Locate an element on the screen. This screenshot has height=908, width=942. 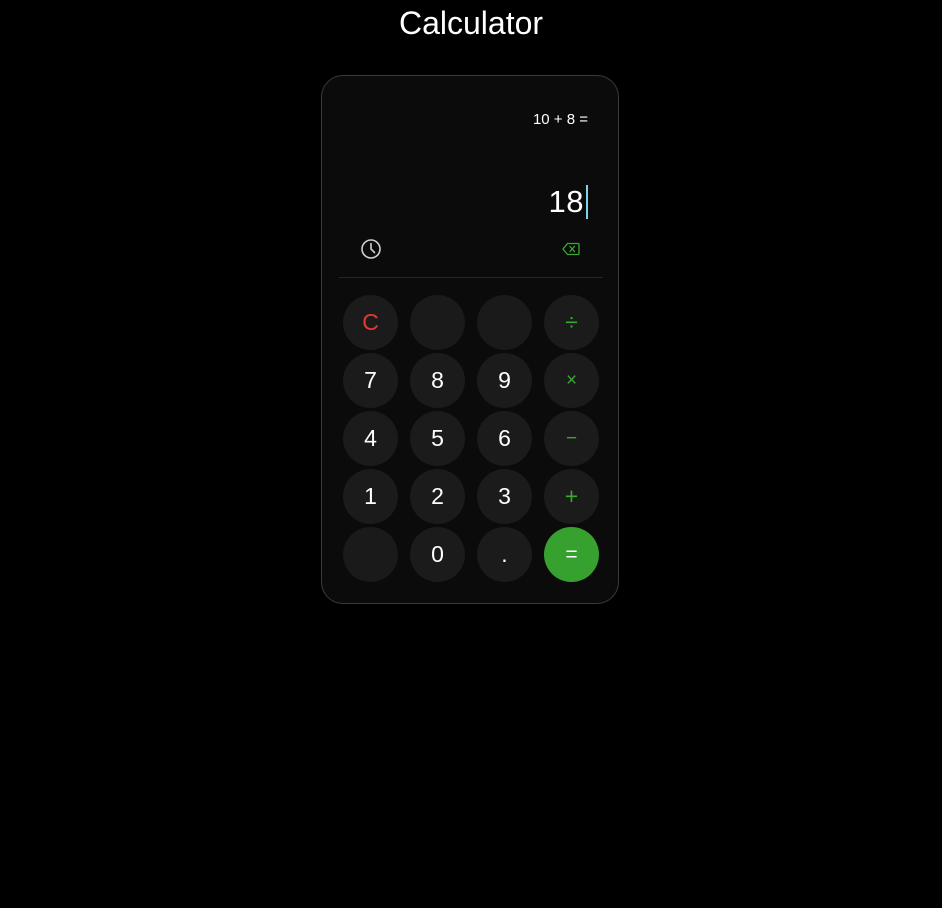
clock-icon is located at coordinates (371, 249).